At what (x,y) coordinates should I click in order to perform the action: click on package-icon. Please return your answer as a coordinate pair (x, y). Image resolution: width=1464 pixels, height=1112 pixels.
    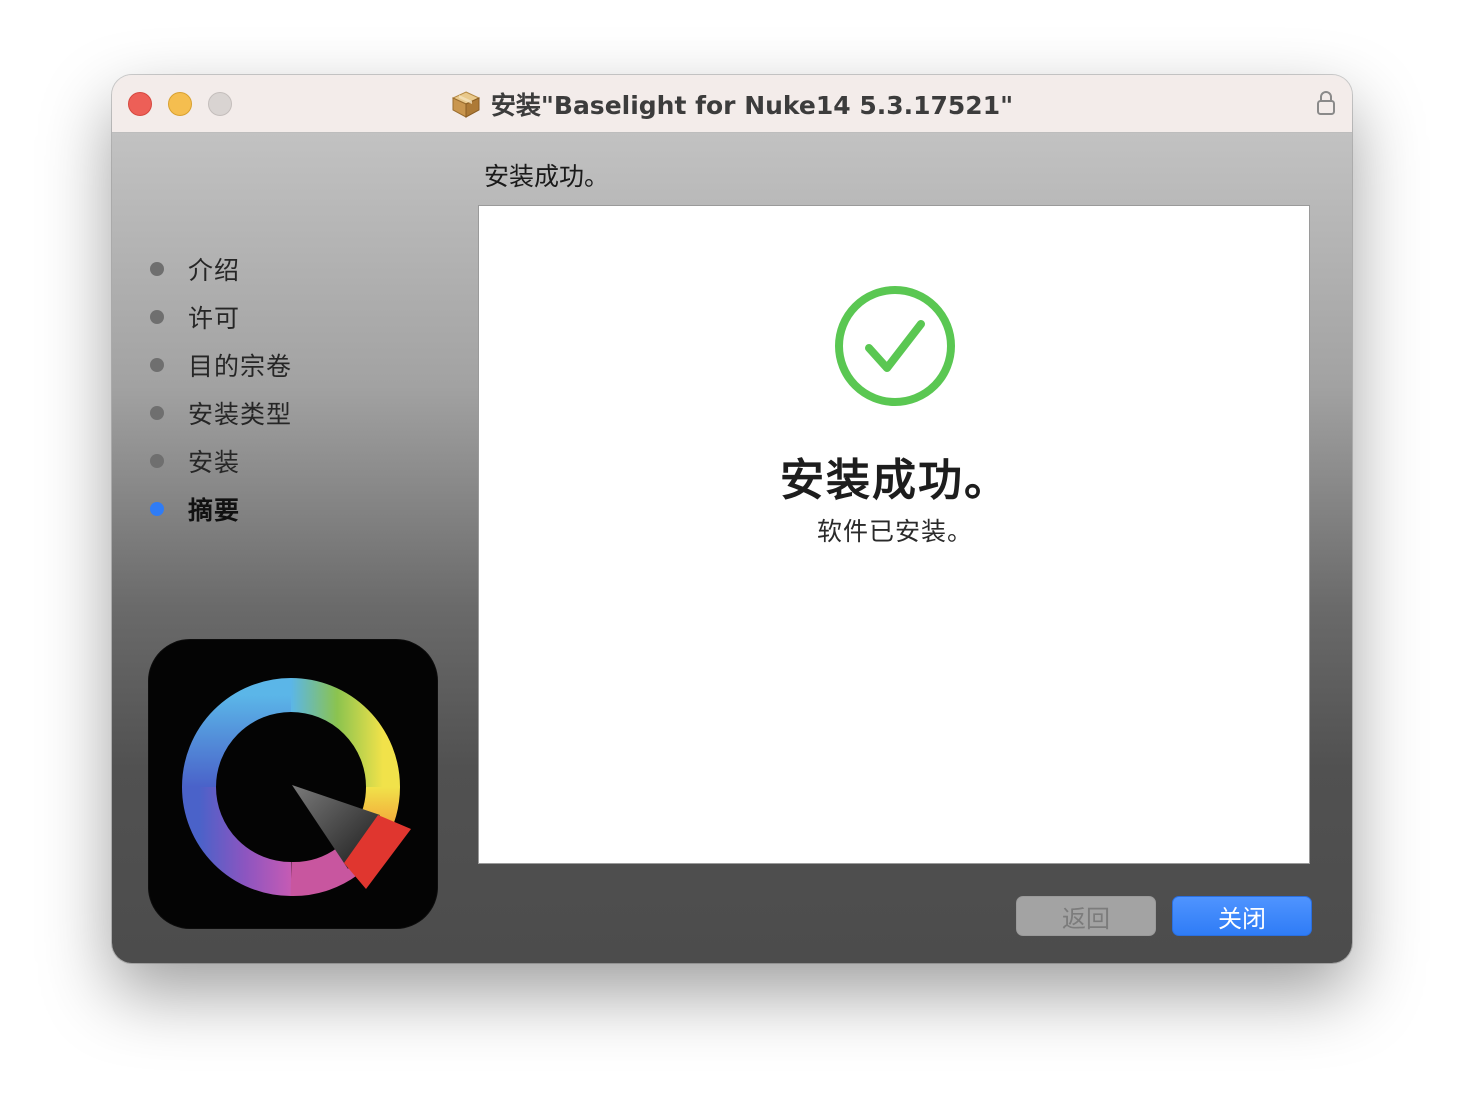
    Looking at the image, I should click on (466, 104).